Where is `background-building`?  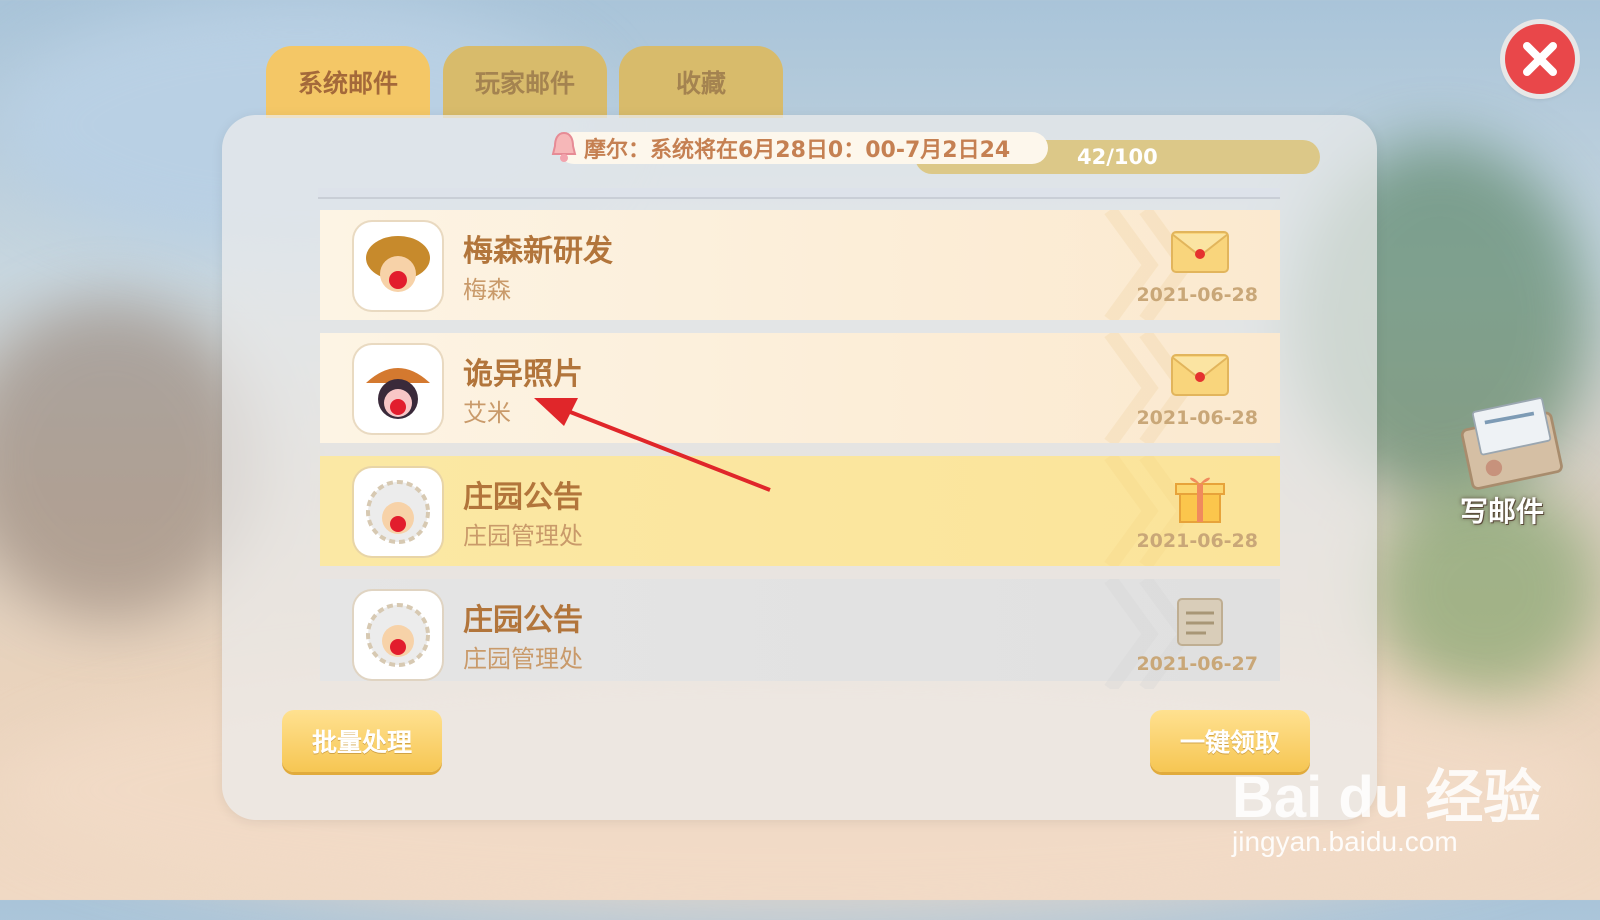 background-building is located at coordinates (130, 460).